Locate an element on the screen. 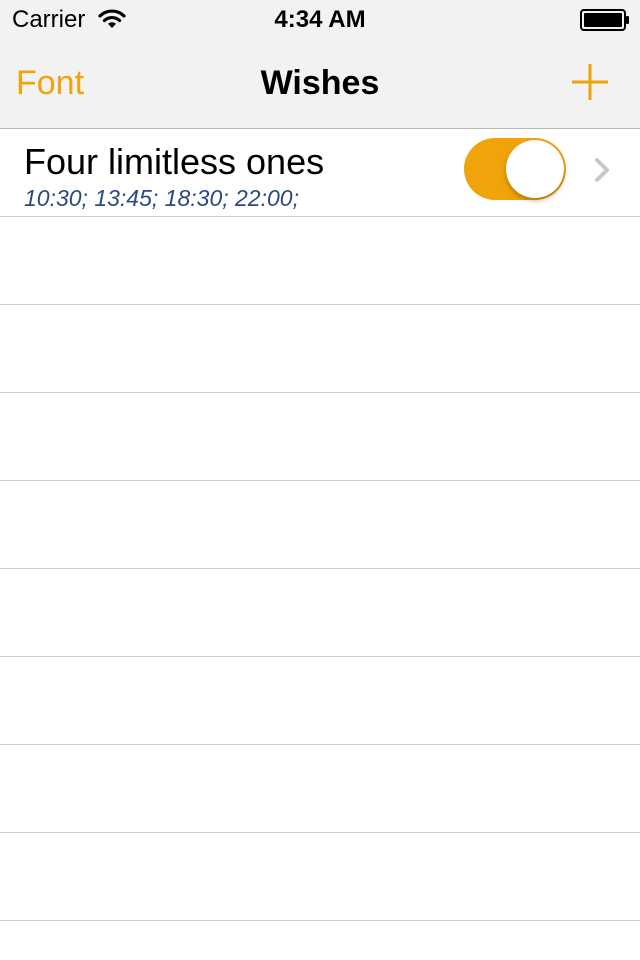 The height and width of the screenshot is (960, 640). page-title: Wishes is located at coordinates (320, 83).